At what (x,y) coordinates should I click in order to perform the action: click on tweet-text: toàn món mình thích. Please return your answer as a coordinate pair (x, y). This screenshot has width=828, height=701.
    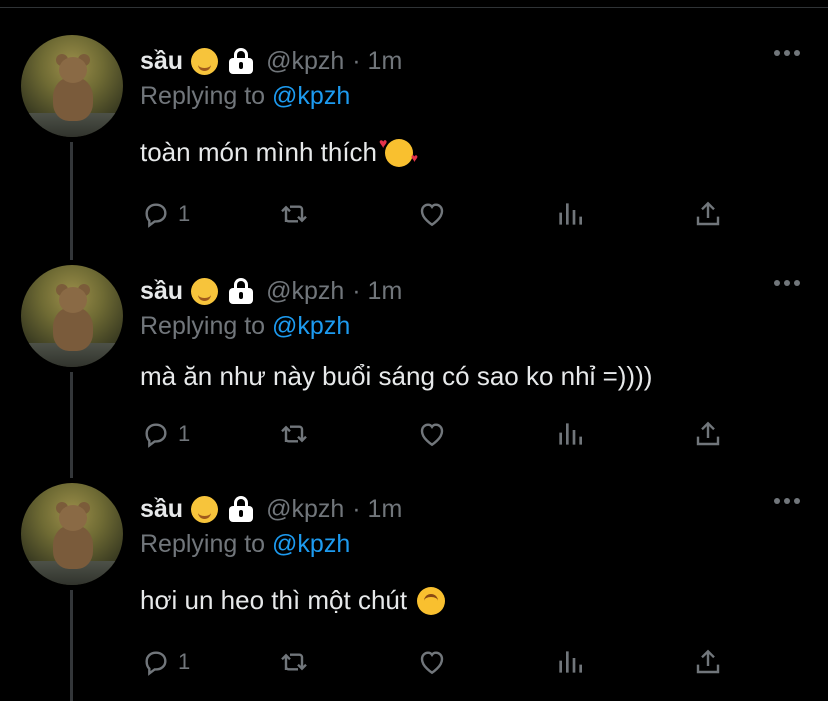
    Looking at the image, I should click on (279, 151).